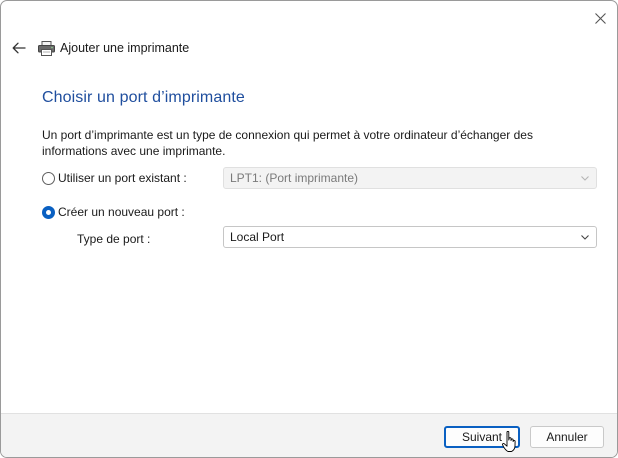 This screenshot has width=618, height=458. Describe the element at coordinates (48, 212) in the screenshot. I see `new-port-radio` at that location.